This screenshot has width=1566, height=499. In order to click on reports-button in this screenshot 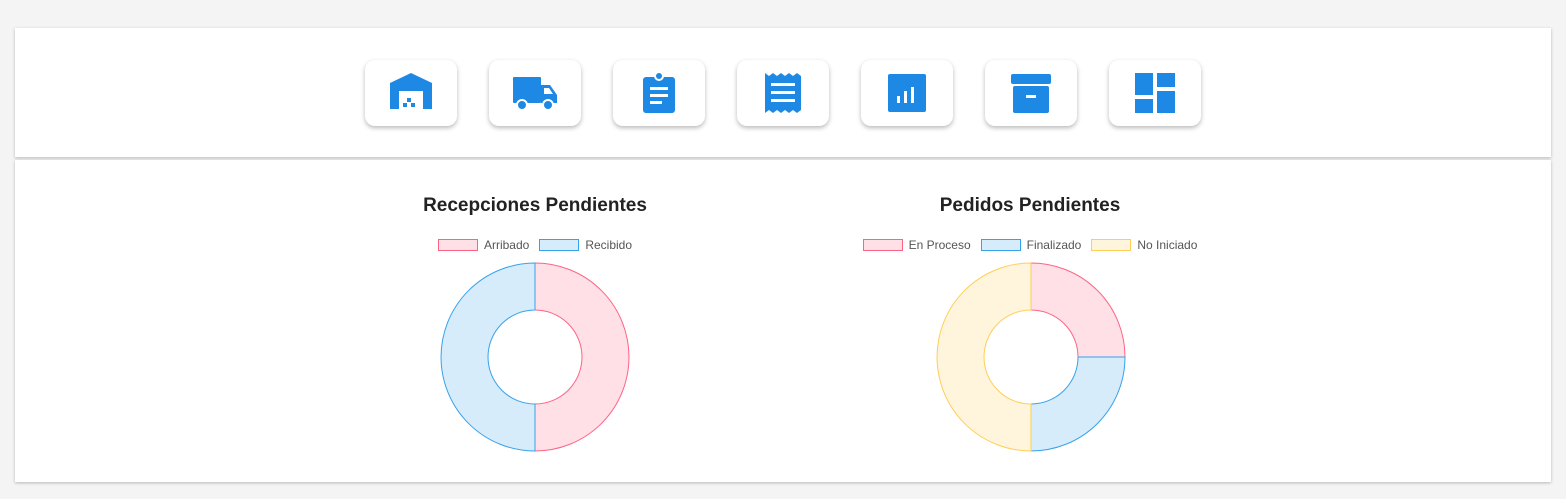, I will do `click(907, 93)`.